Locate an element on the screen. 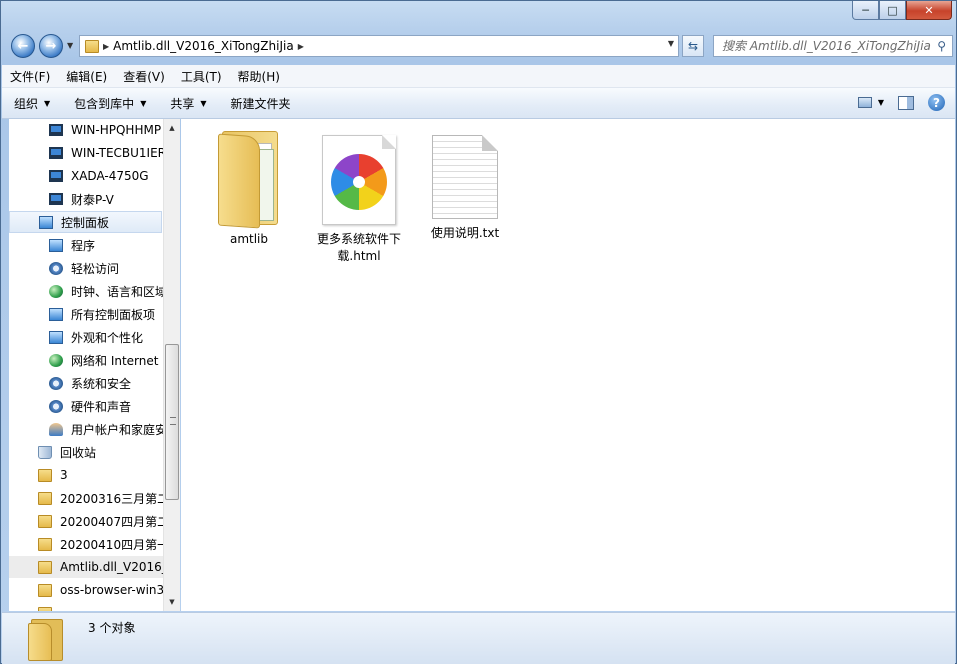  file-item-html: 更多系统软件下载.html is located at coordinates (359, 197).